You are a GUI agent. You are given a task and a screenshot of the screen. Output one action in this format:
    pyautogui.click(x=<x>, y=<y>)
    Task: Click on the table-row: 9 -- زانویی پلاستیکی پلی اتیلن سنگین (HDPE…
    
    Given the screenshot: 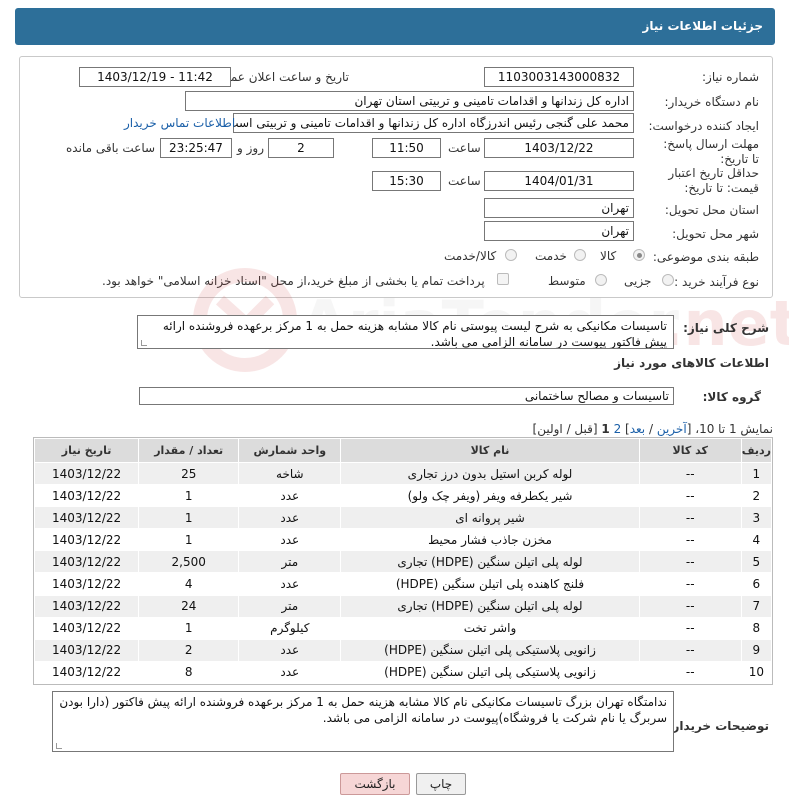 What is the action you would take?
    pyautogui.click(x=403, y=650)
    